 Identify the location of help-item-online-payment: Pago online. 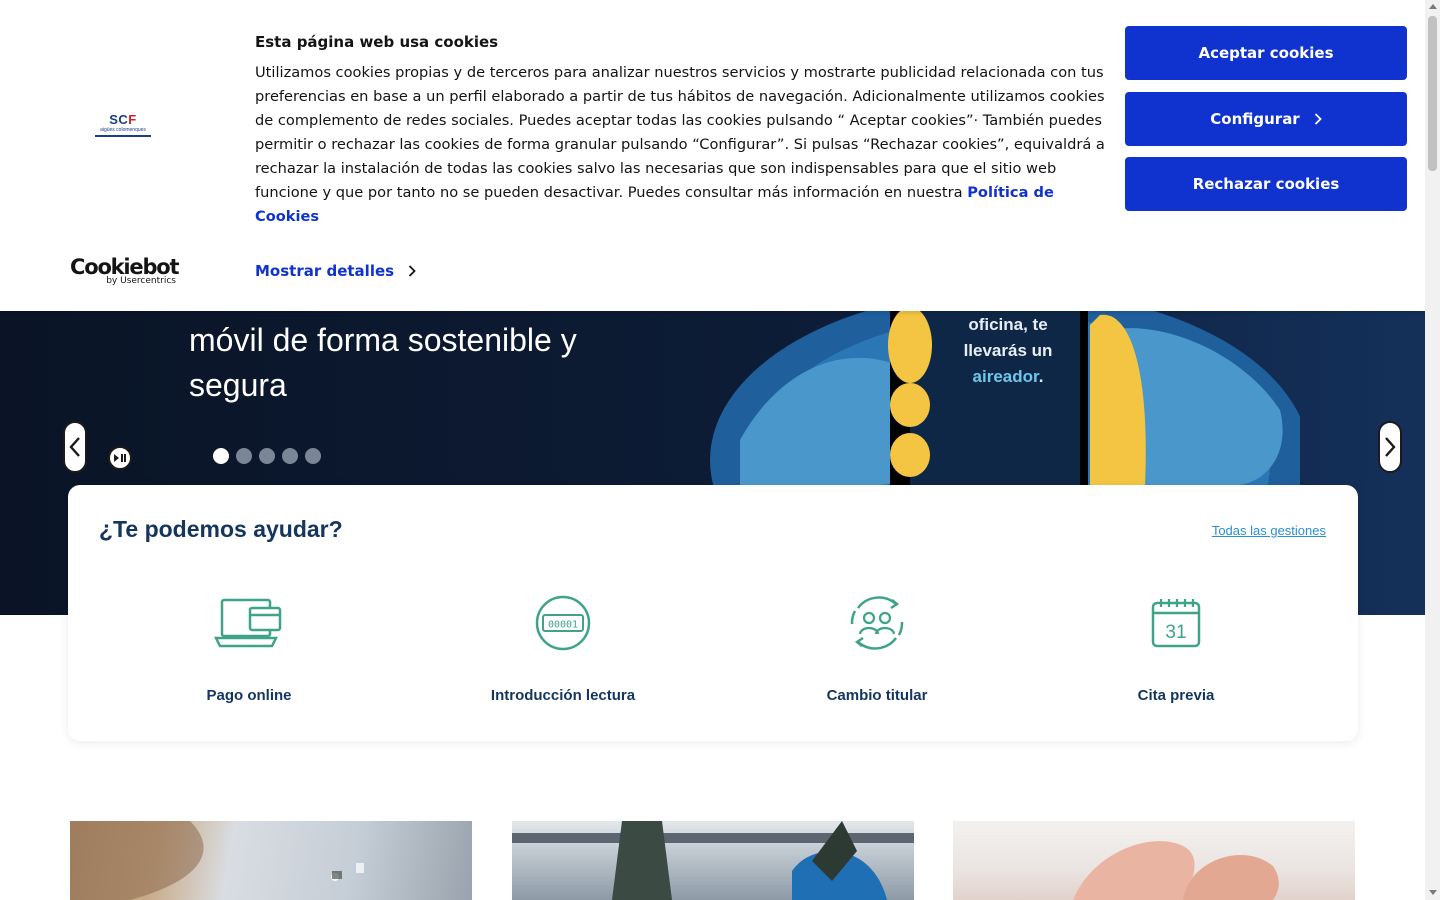
(249, 648).